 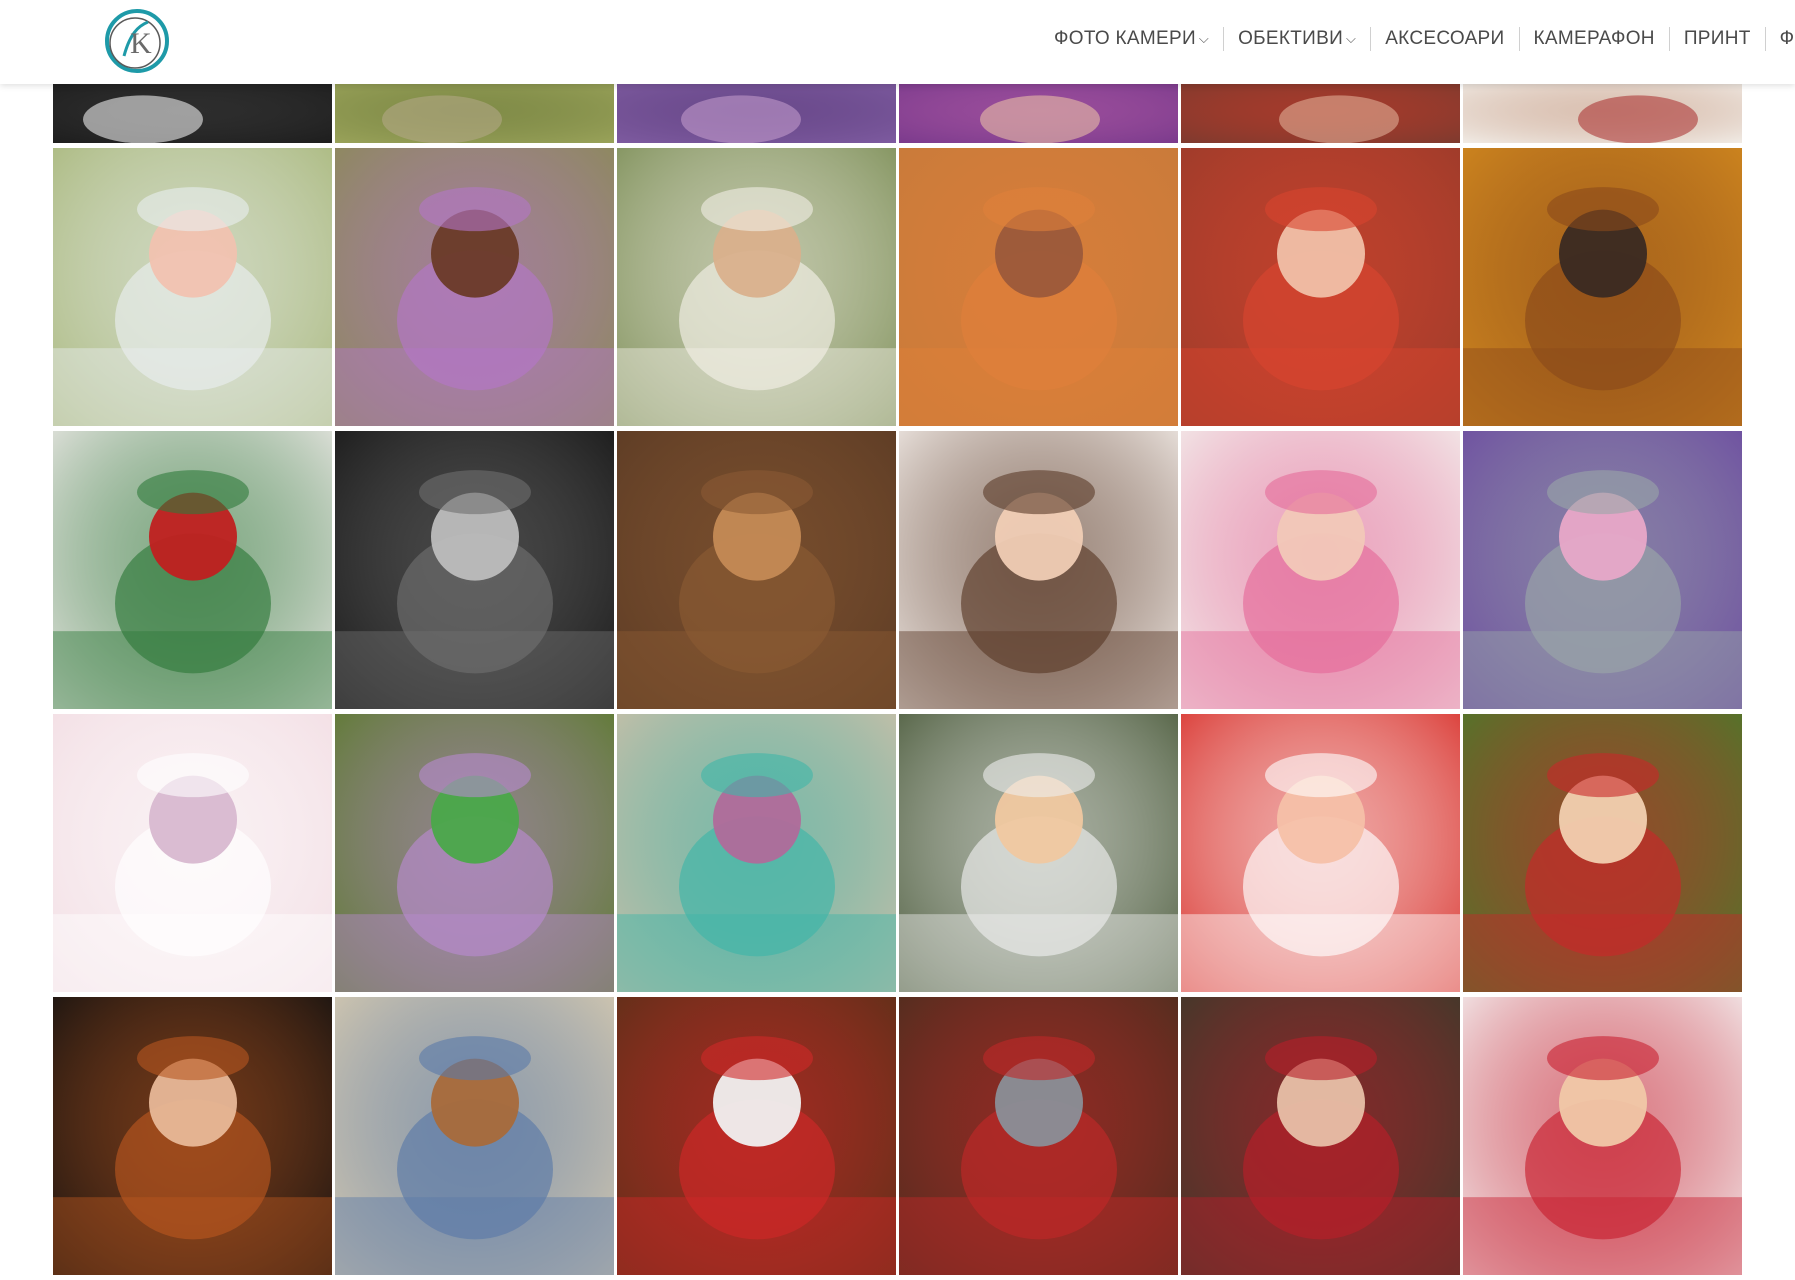 I want to click on photo-newborn-purple-fur, so click(x=1602, y=570).